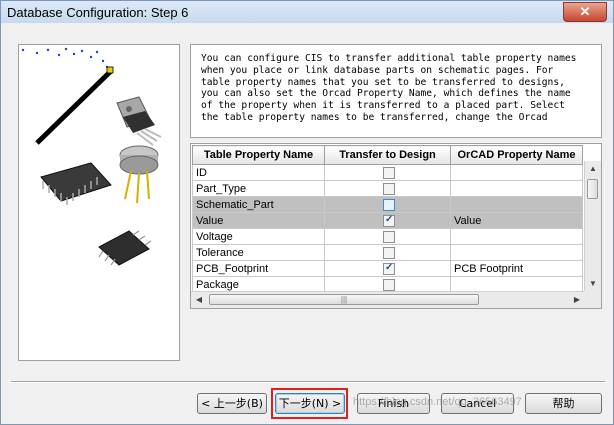  I want to click on orcad-name-cell: Value, so click(516, 220).